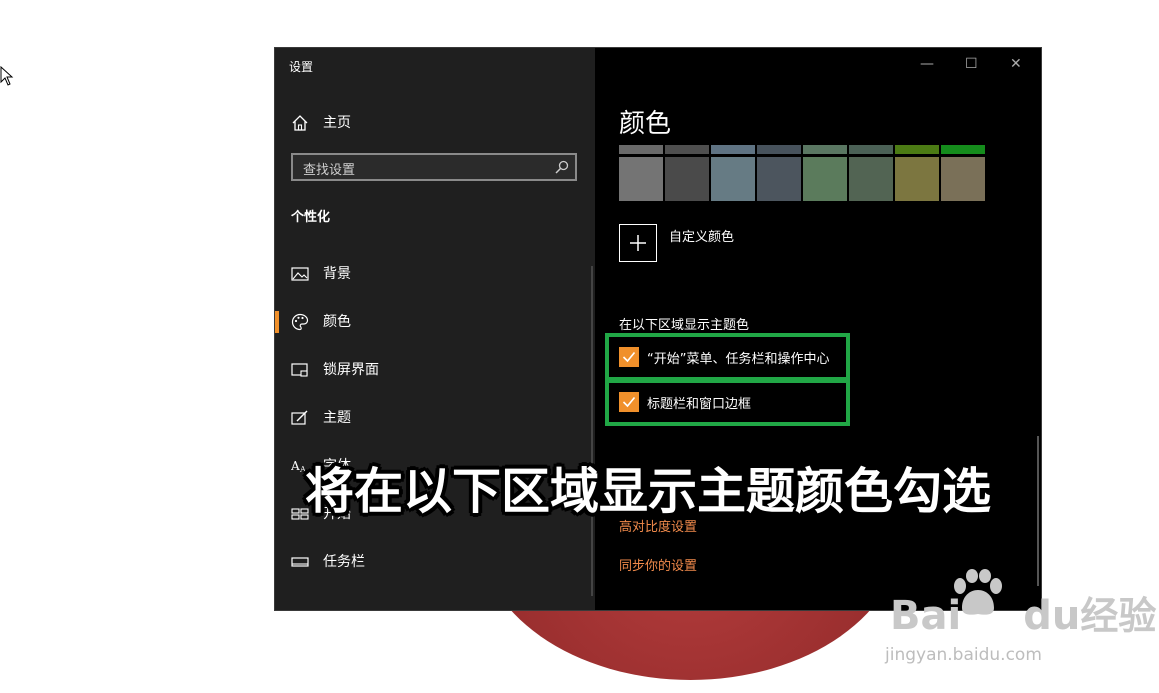  Describe the element at coordinates (329, 170) in the screenshot. I see `search-placeholder: 查找设置` at that location.